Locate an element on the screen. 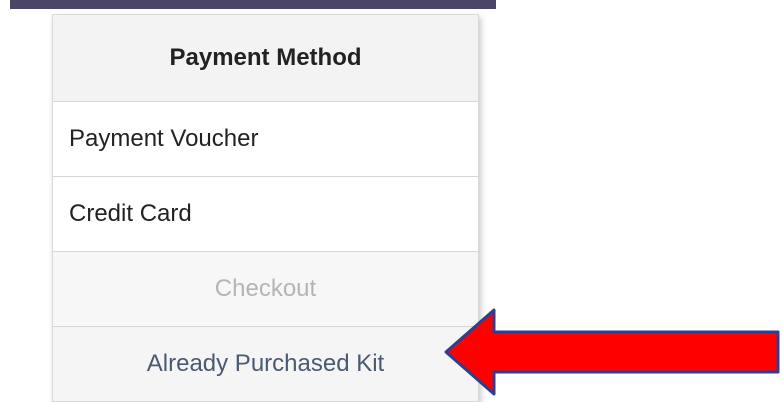 The height and width of the screenshot is (402, 783). red-arrow-left-icon is located at coordinates (612, 352).